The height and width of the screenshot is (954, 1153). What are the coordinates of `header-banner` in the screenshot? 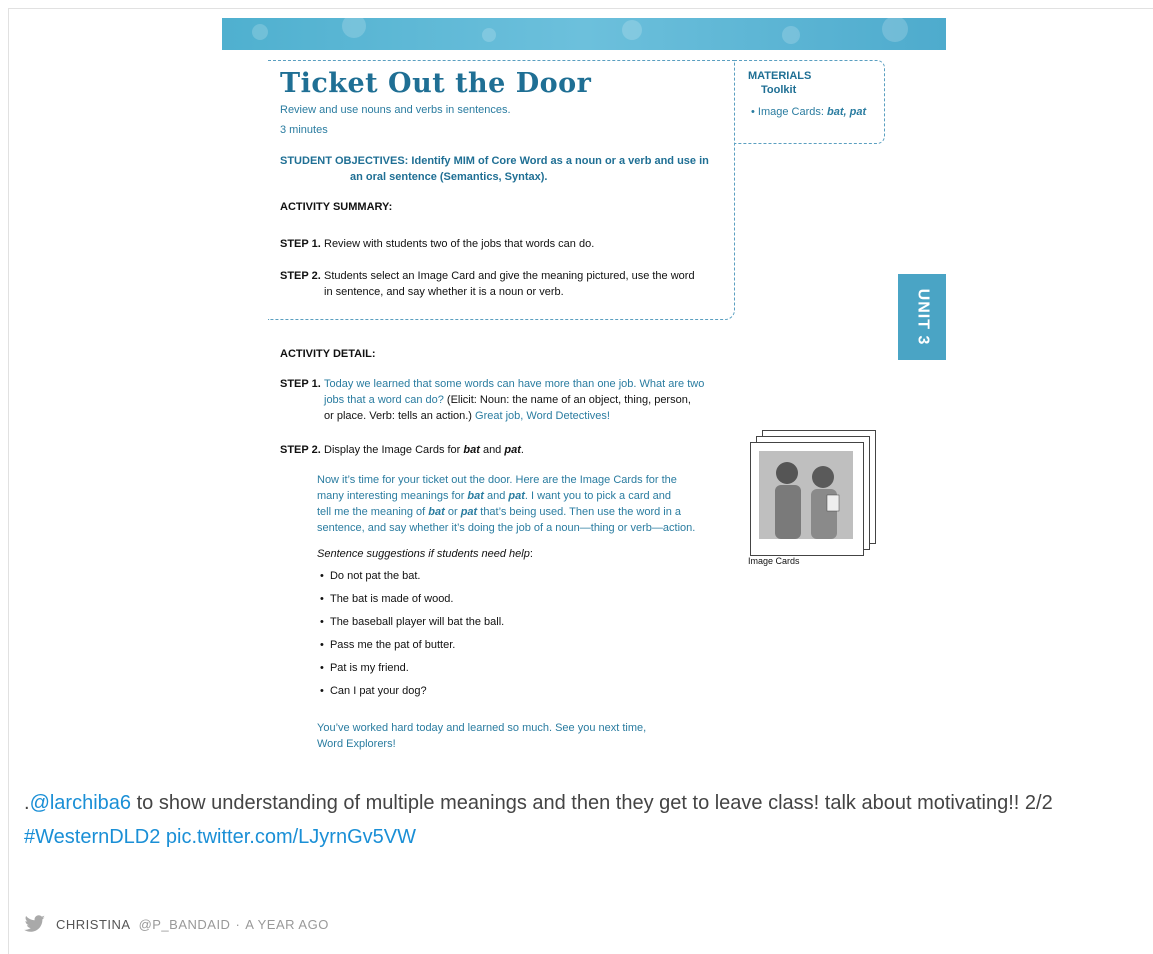 It's located at (584, 34).